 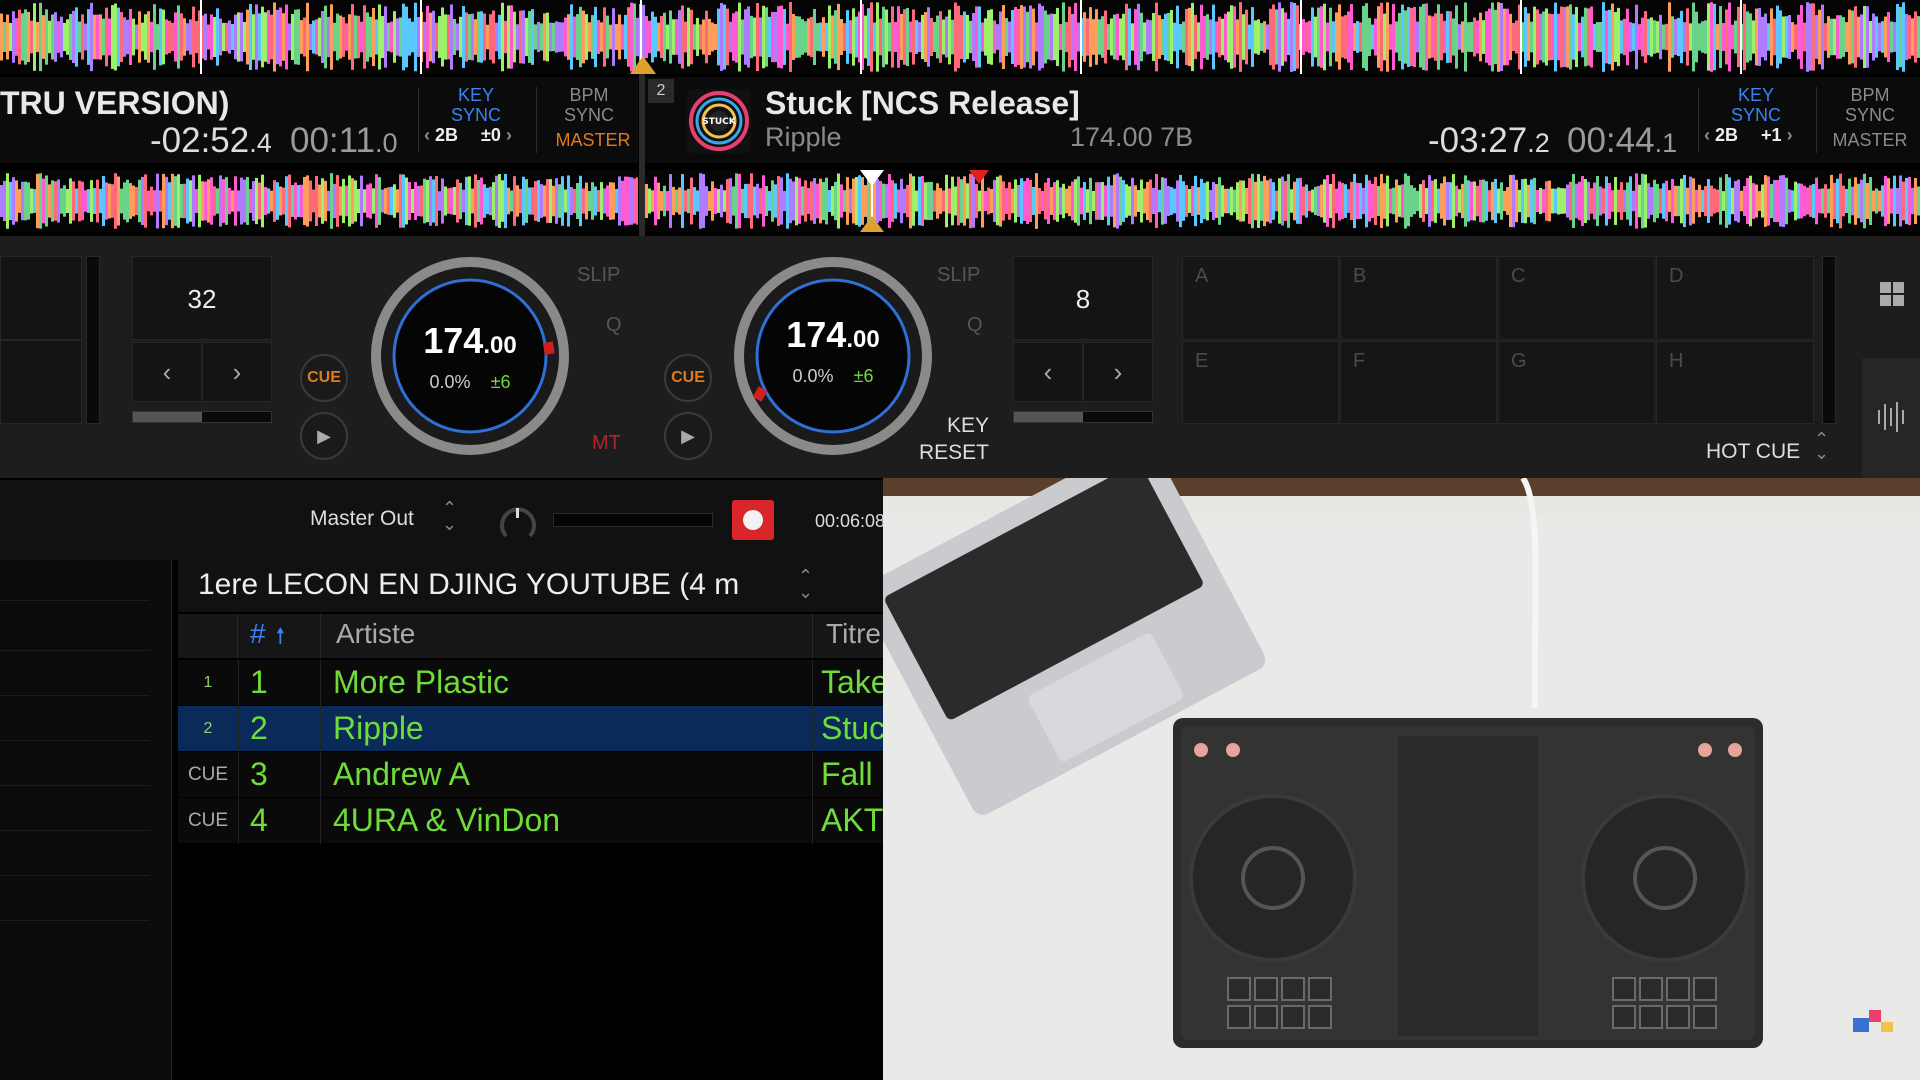 What do you see at coordinates (1260, 298) in the screenshot?
I see `hotcue-pad-a: A` at bounding box center [1260, 298].